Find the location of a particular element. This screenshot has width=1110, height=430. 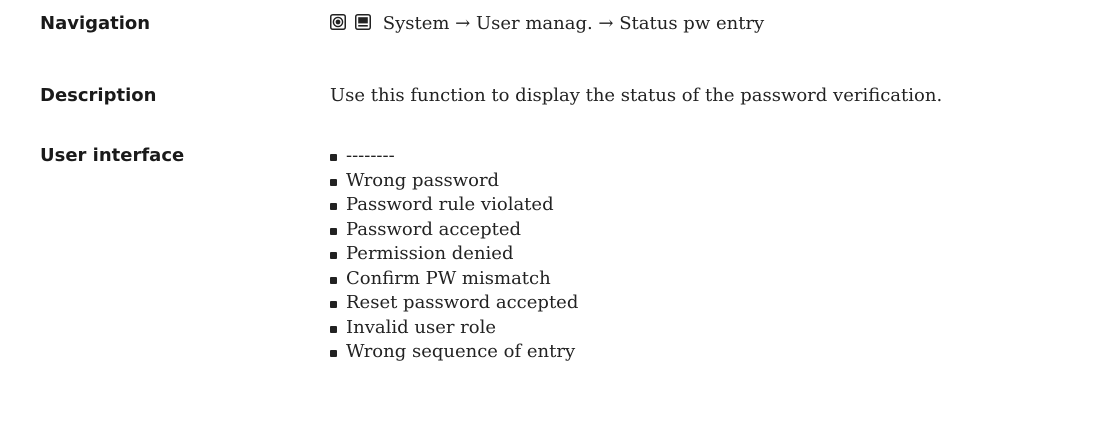

list-item: Password accepted is located at coordinates (454, 230).